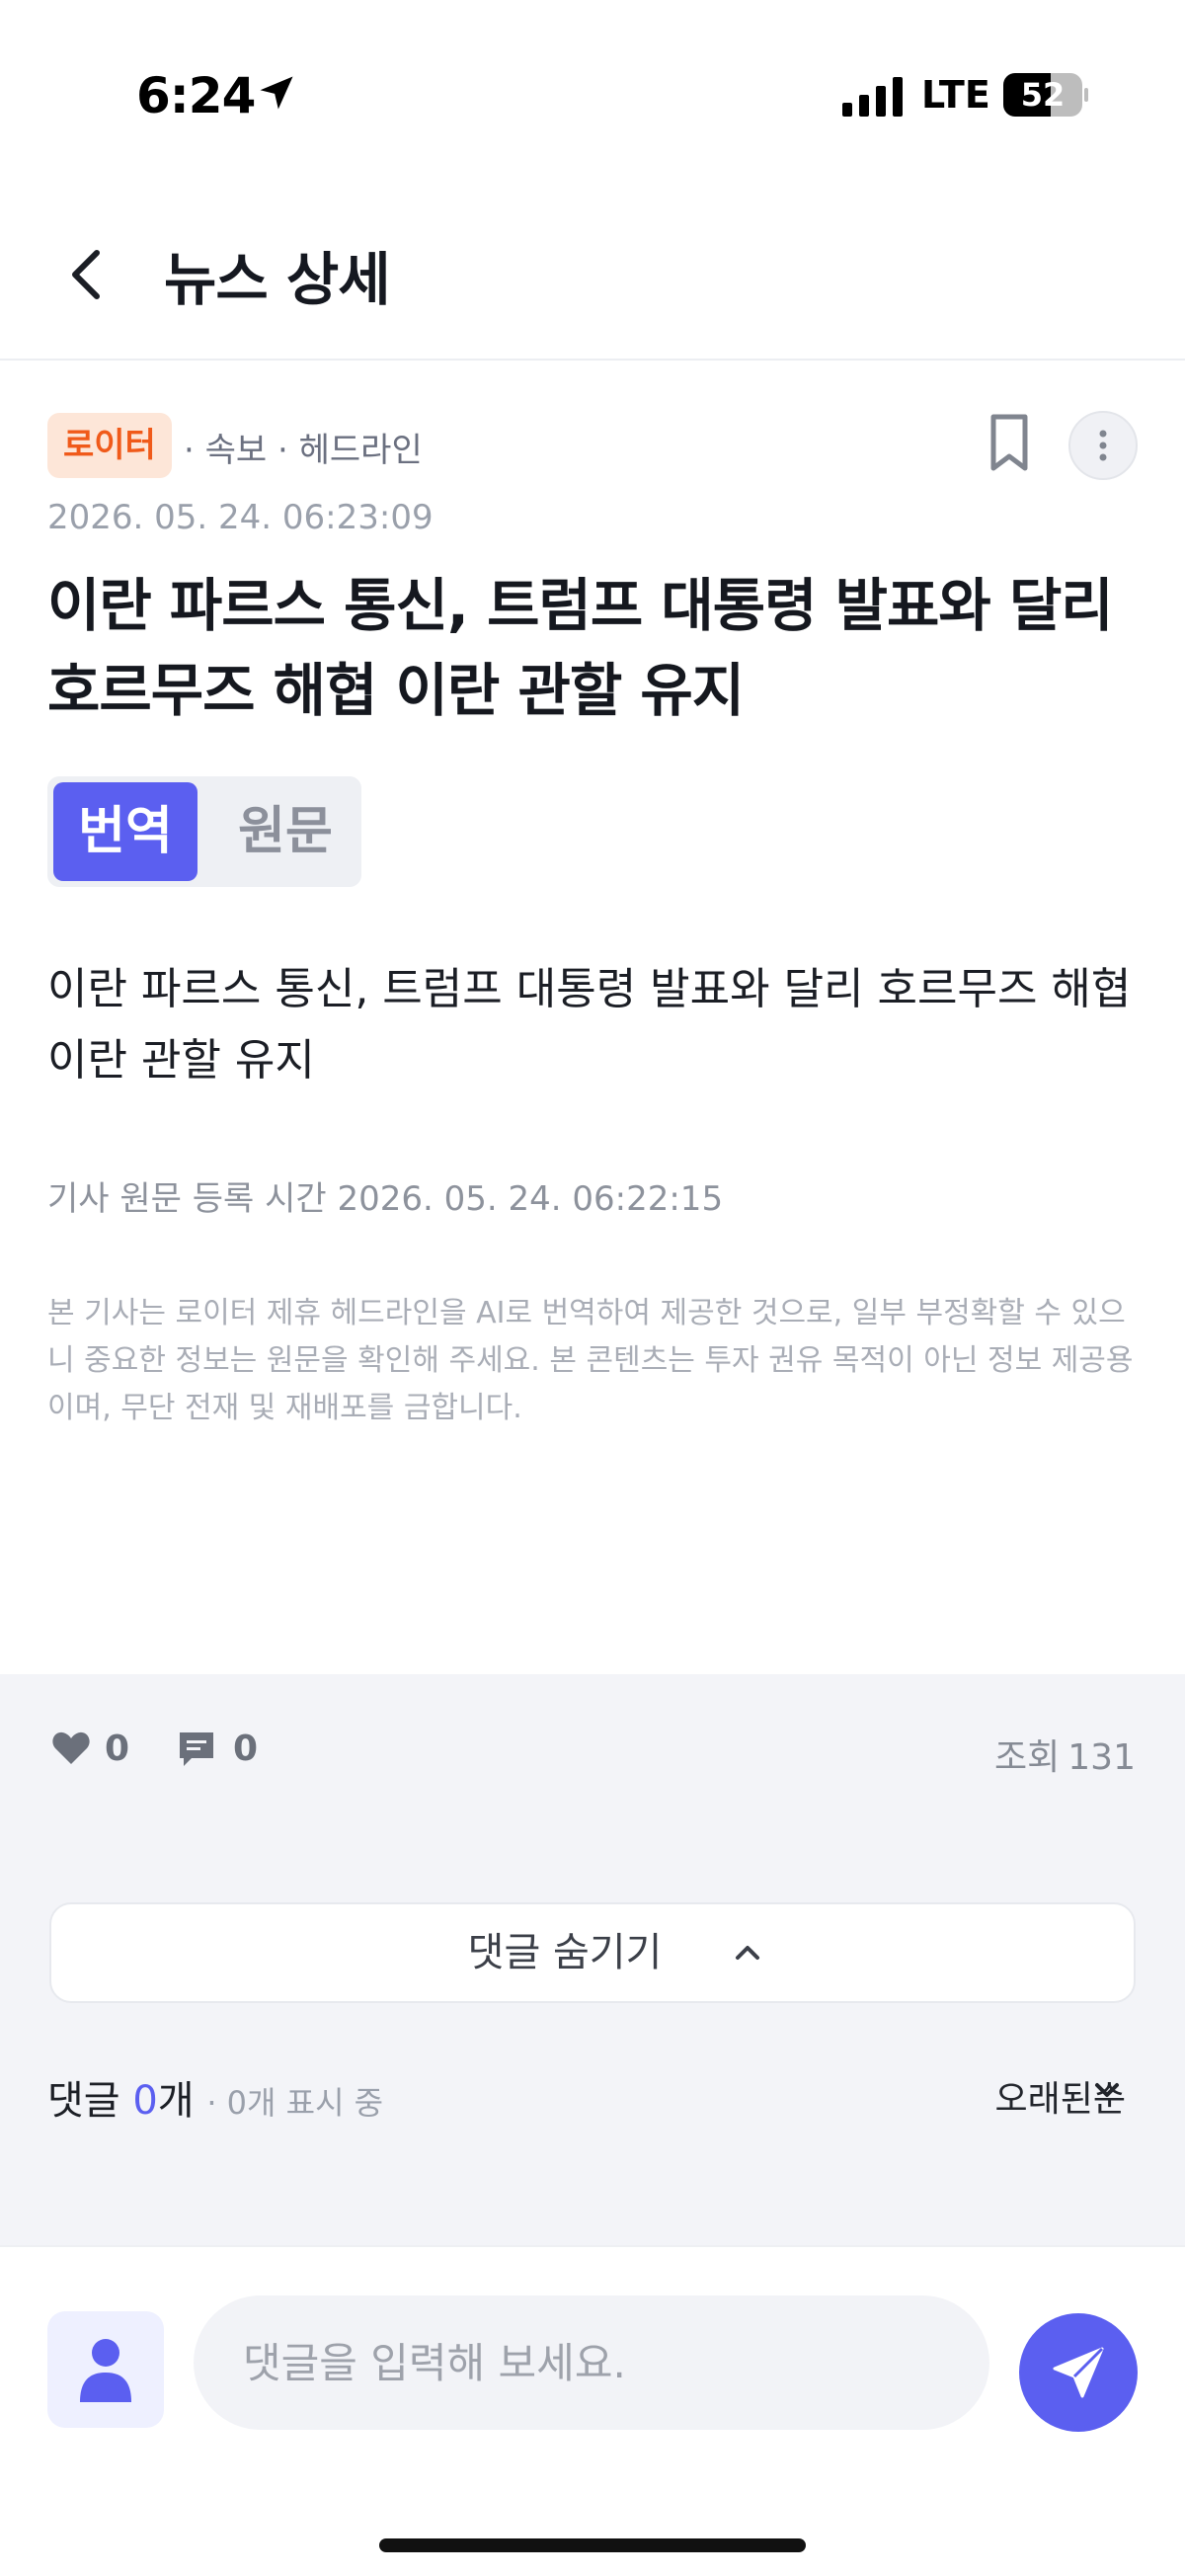 Image resolution: width=1185 pixels, height=2576 pixels. I want to click on avatar, so click(105, 2369).